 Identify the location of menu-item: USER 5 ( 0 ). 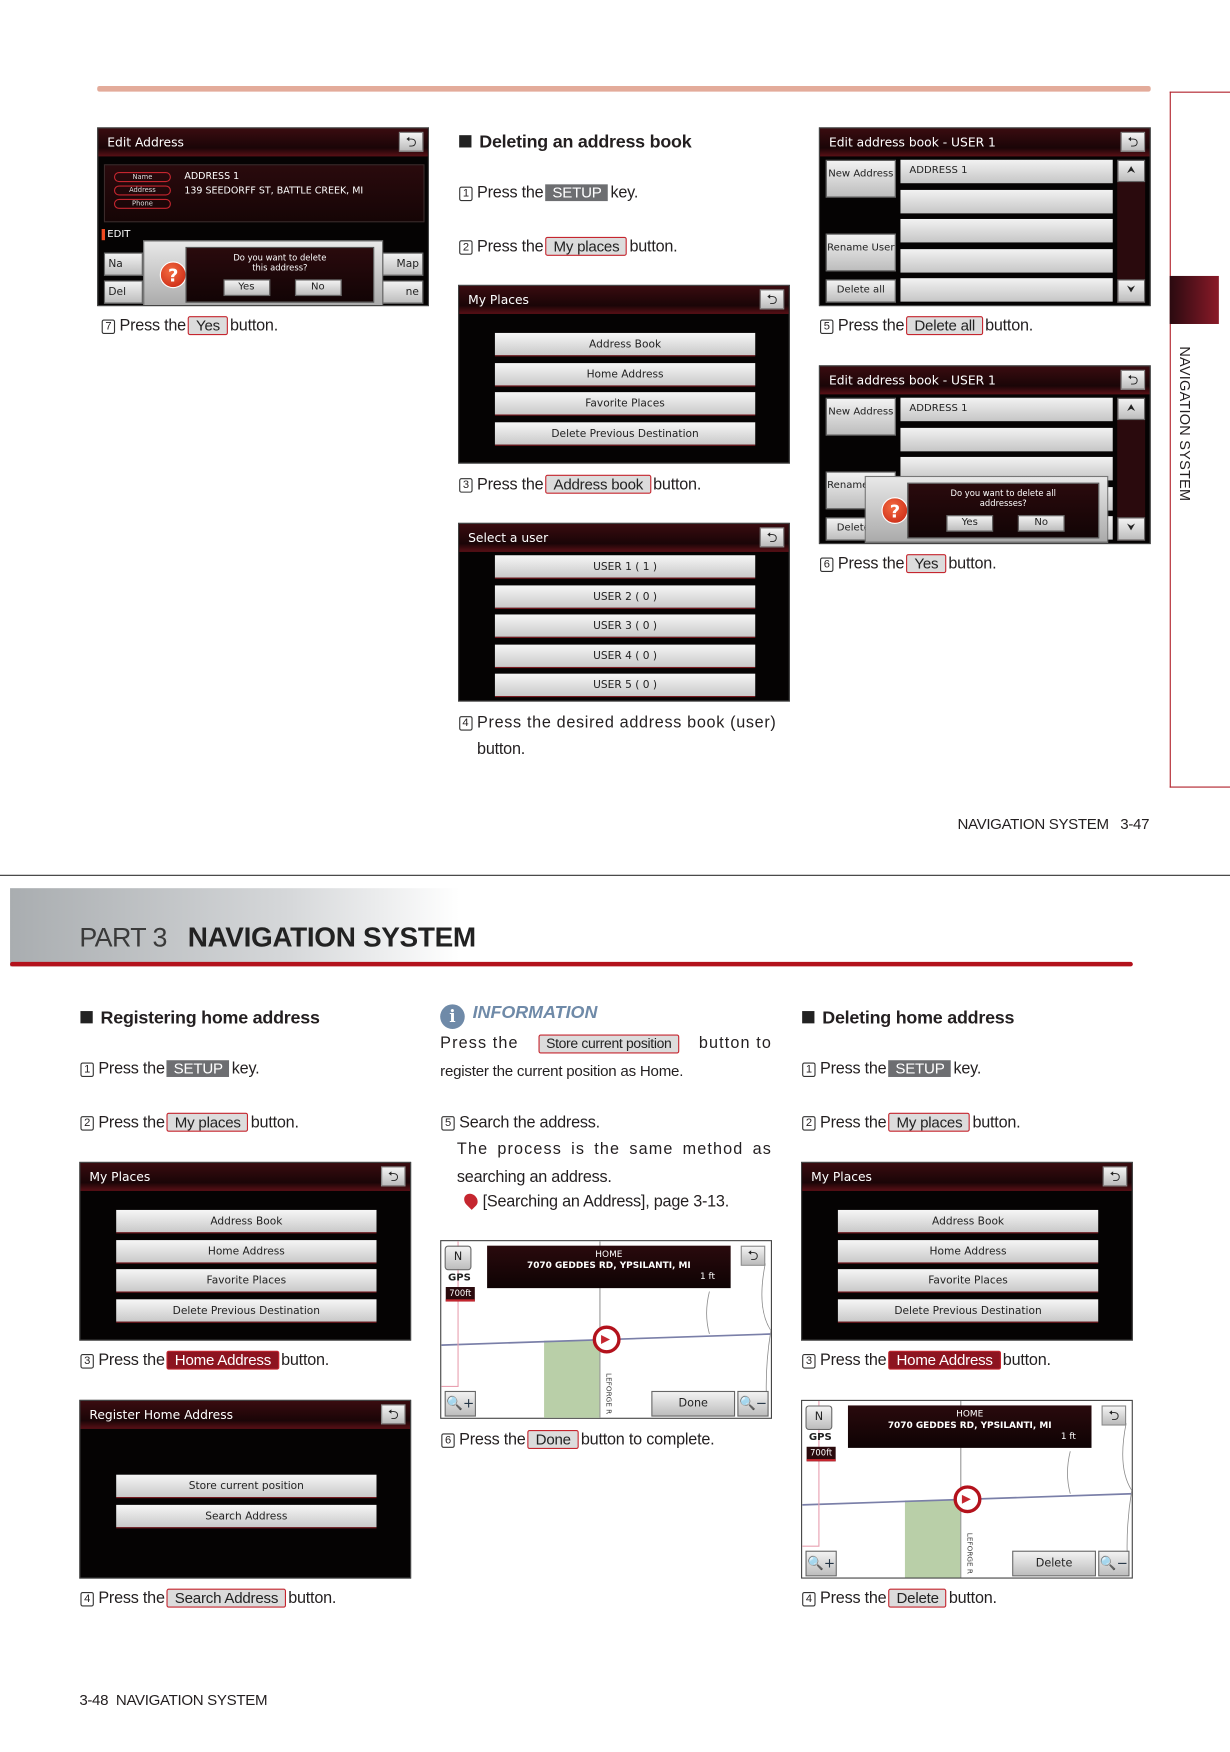
(625, 685).